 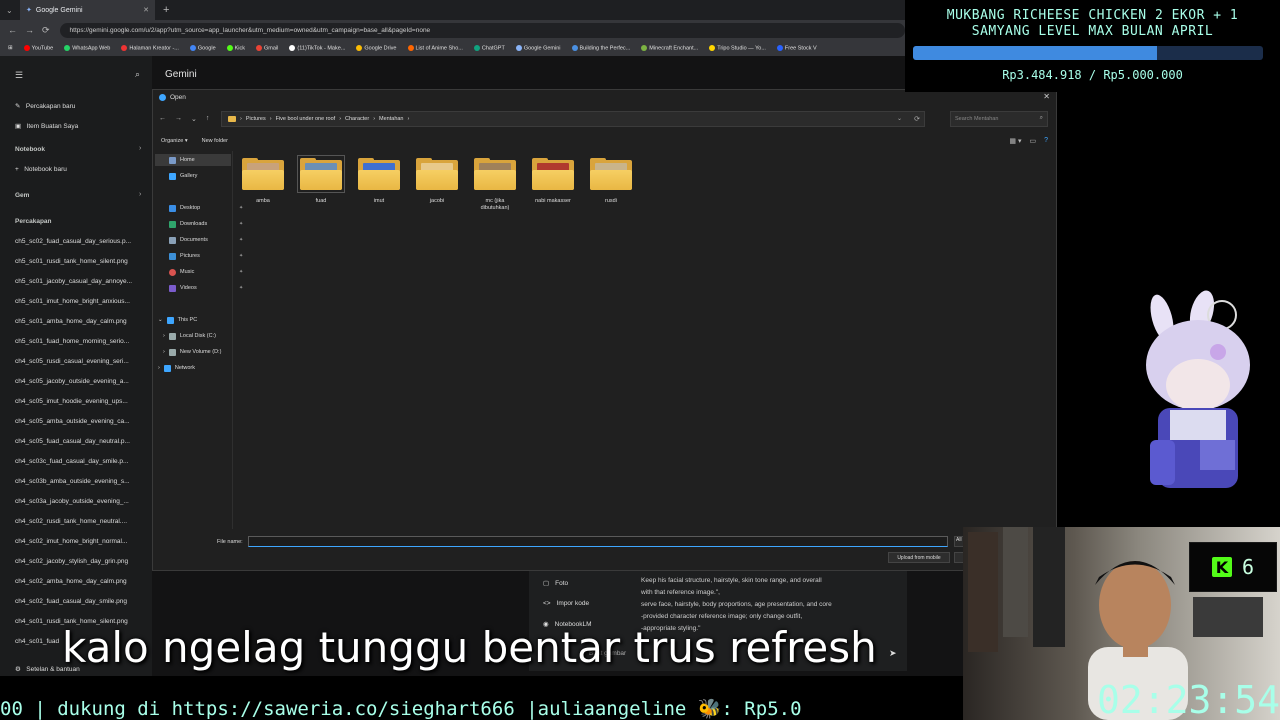 I want to click on help-icon: ?, so click(x=1046, y=141).